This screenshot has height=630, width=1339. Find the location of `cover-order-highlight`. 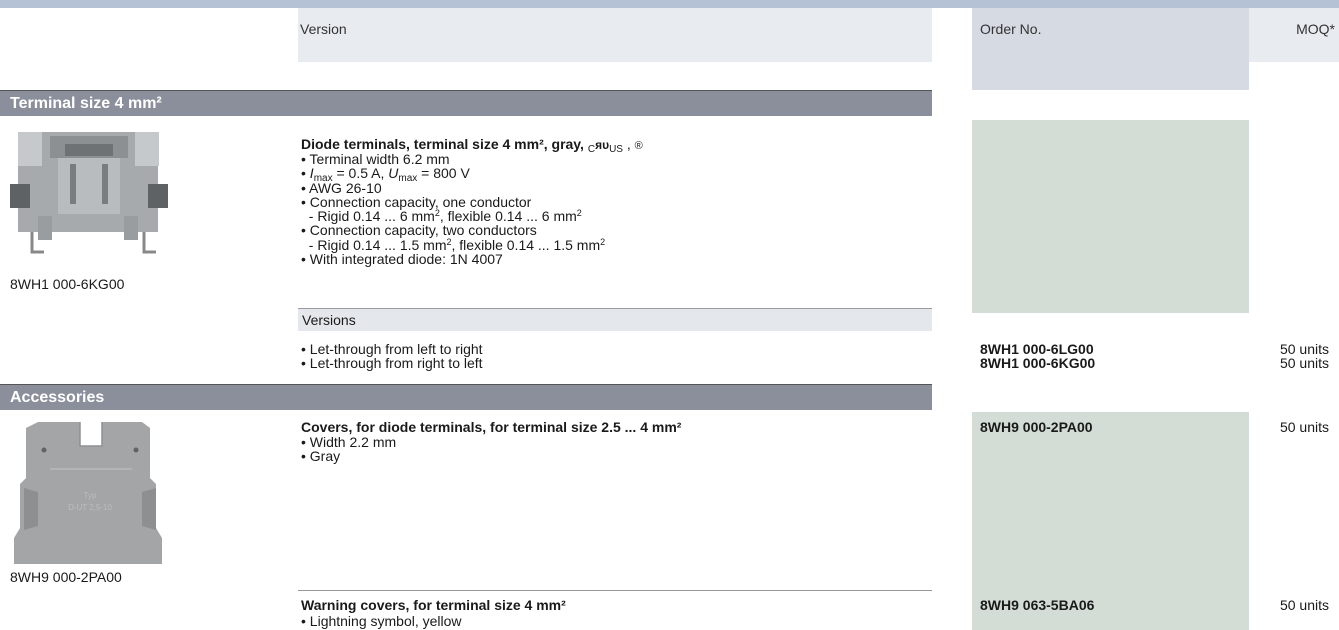

cover-order-highlight is located at coordinates (1110, 501).